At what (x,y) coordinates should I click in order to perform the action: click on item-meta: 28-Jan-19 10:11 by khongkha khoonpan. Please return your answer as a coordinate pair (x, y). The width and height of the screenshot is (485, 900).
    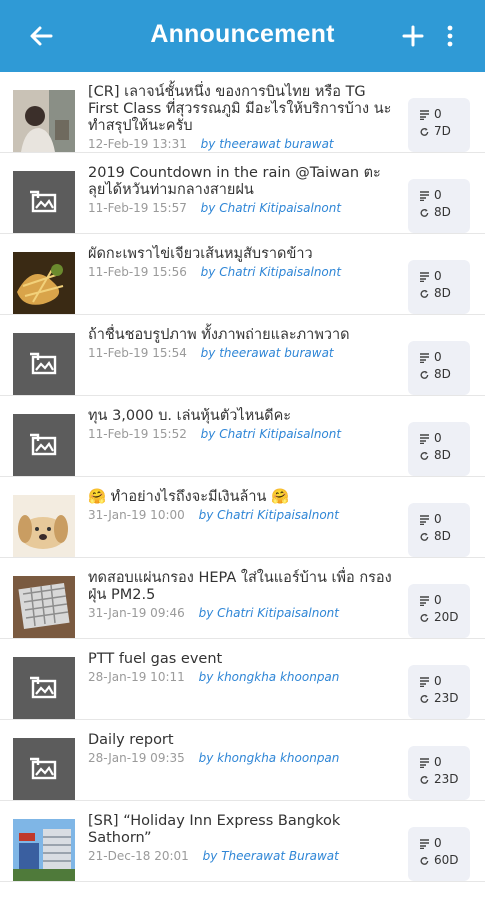
    Looking at the image, I should click on (240, 677).